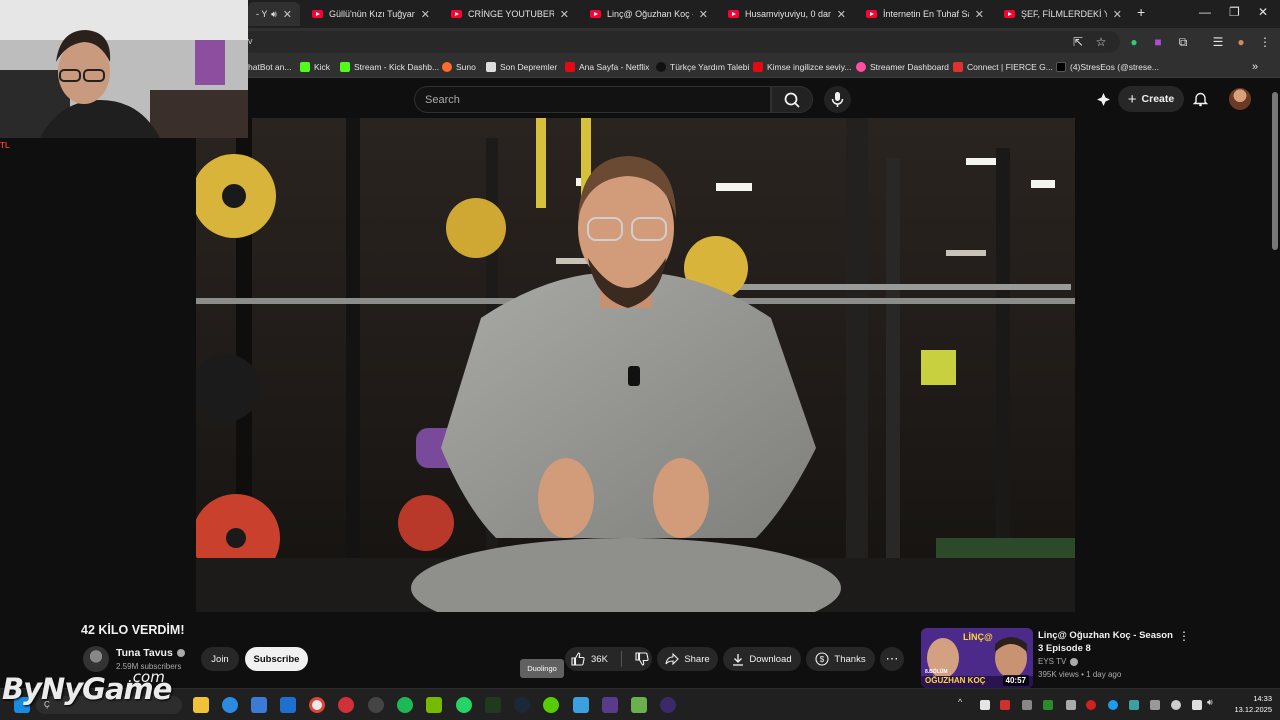 This screenshot has height=720, width=1280. Describe the element at coordinates (1212, 702) in the screenshot. I see `volume-icon: 🔊︎` at that location.